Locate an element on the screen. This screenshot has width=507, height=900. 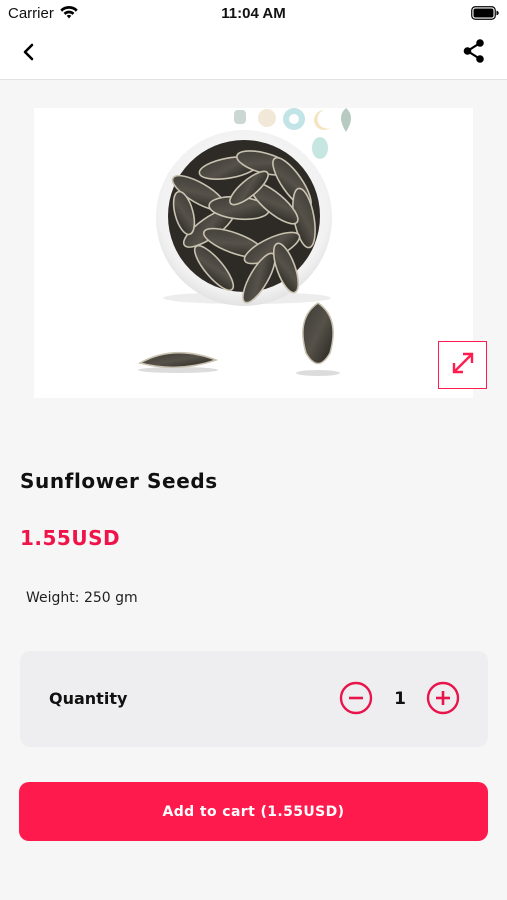
clock: 11:04 AM is located at coordinates (253, 13).